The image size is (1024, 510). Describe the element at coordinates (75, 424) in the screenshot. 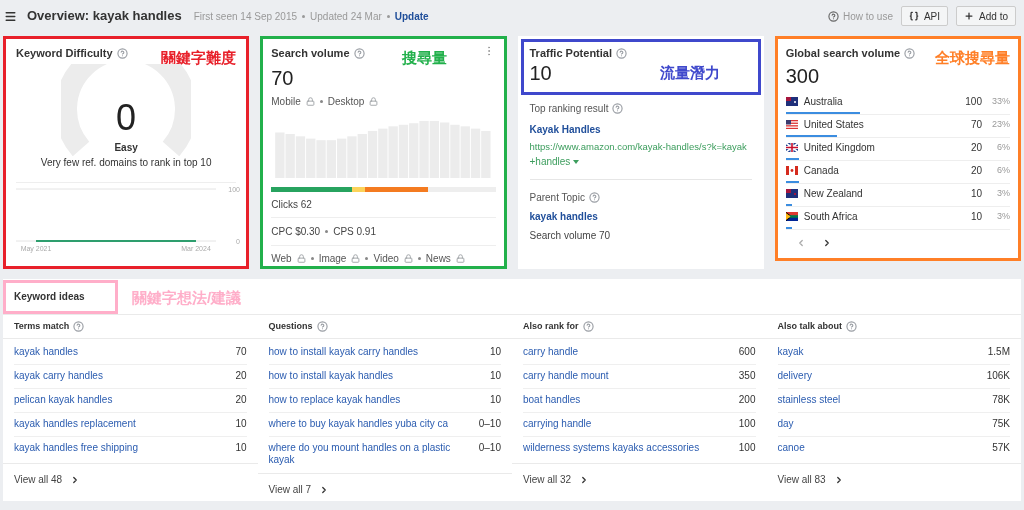

I see `keyword-link: kayak handles replacement` at that location.